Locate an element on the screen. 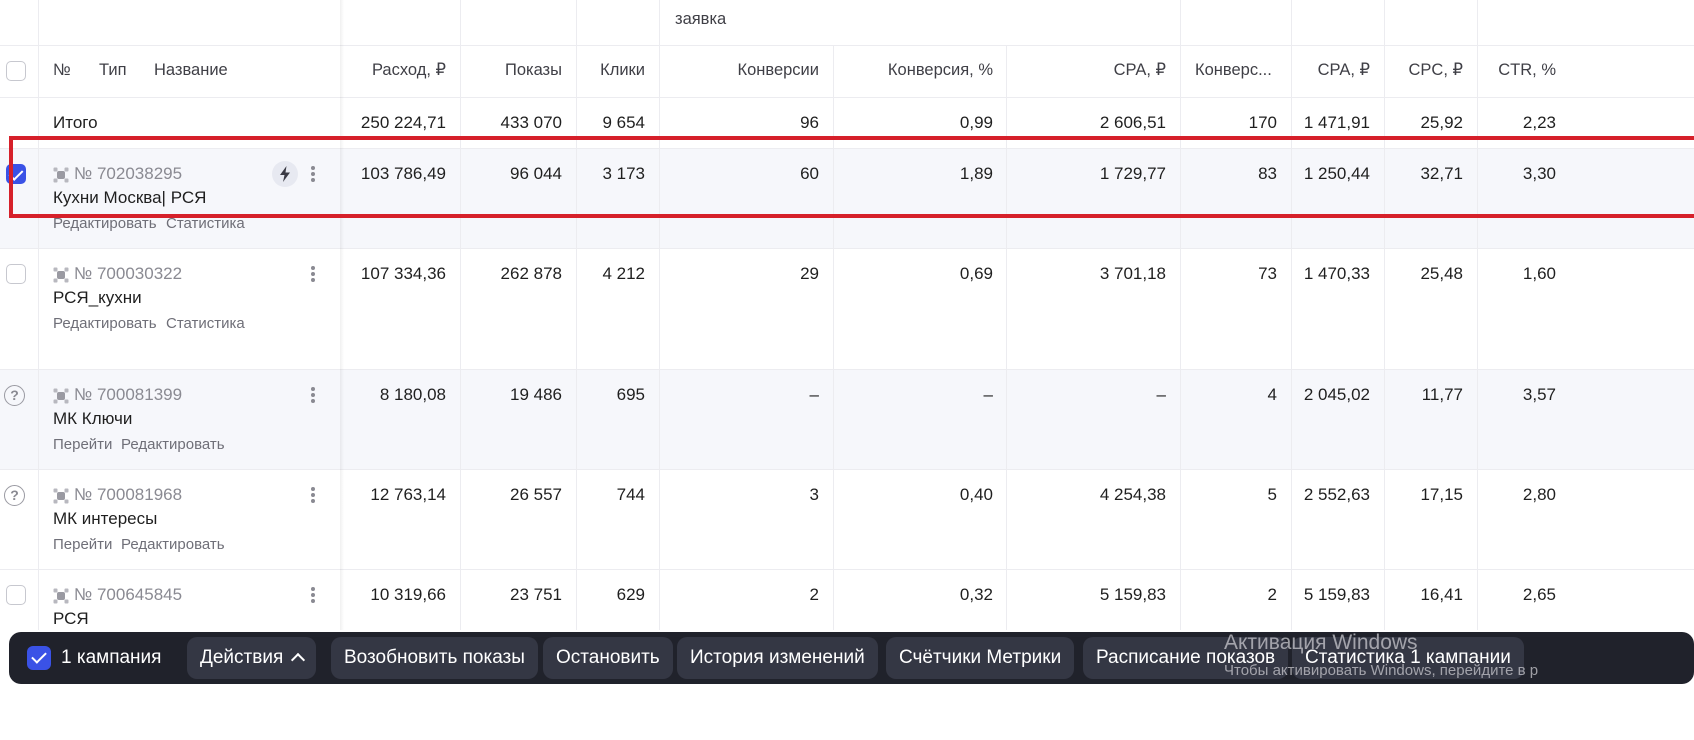  campaign-cpa: 5 159,83 is located at coordinates (1132, 594).